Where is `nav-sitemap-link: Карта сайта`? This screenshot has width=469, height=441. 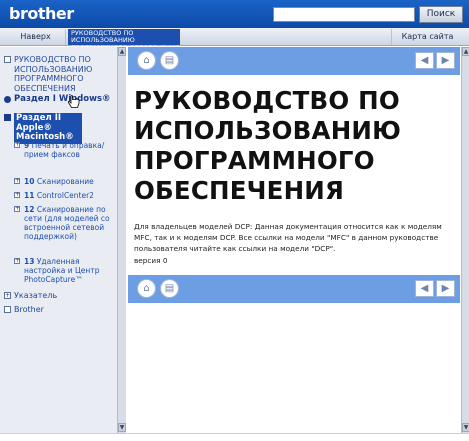
nav-sitemap-link: Карта сайта is located at coordinates (427, 37).